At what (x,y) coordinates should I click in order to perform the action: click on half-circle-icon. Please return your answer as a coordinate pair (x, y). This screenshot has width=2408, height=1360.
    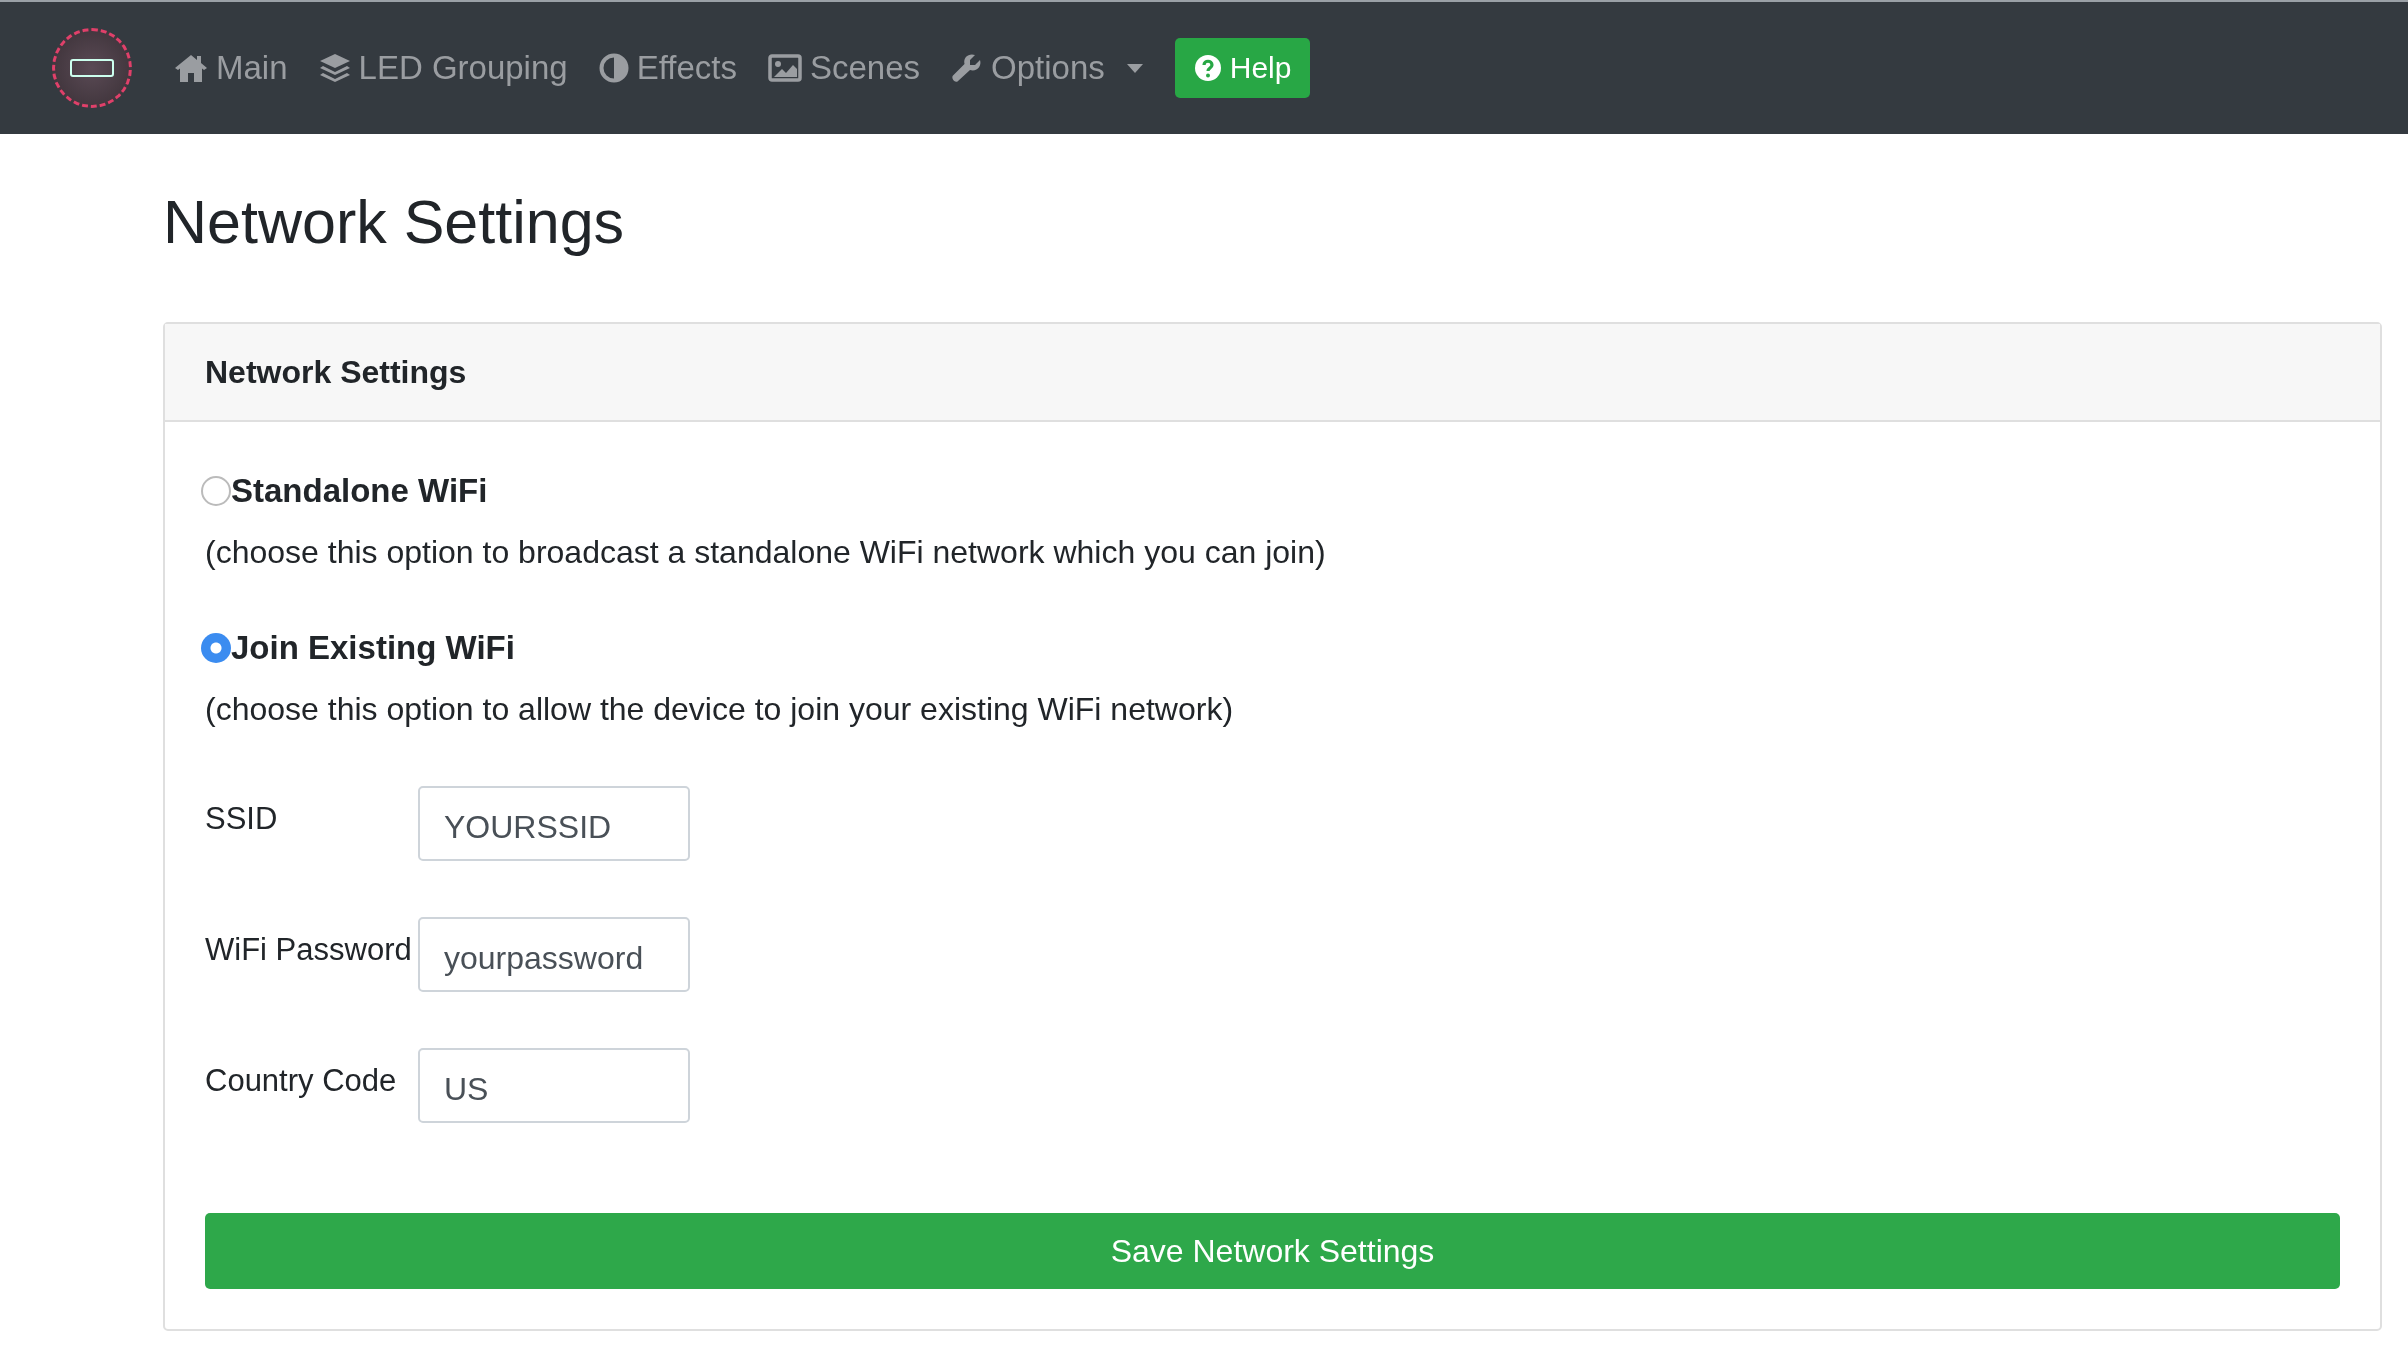
    Looking at the image, I should click on (613, 68).